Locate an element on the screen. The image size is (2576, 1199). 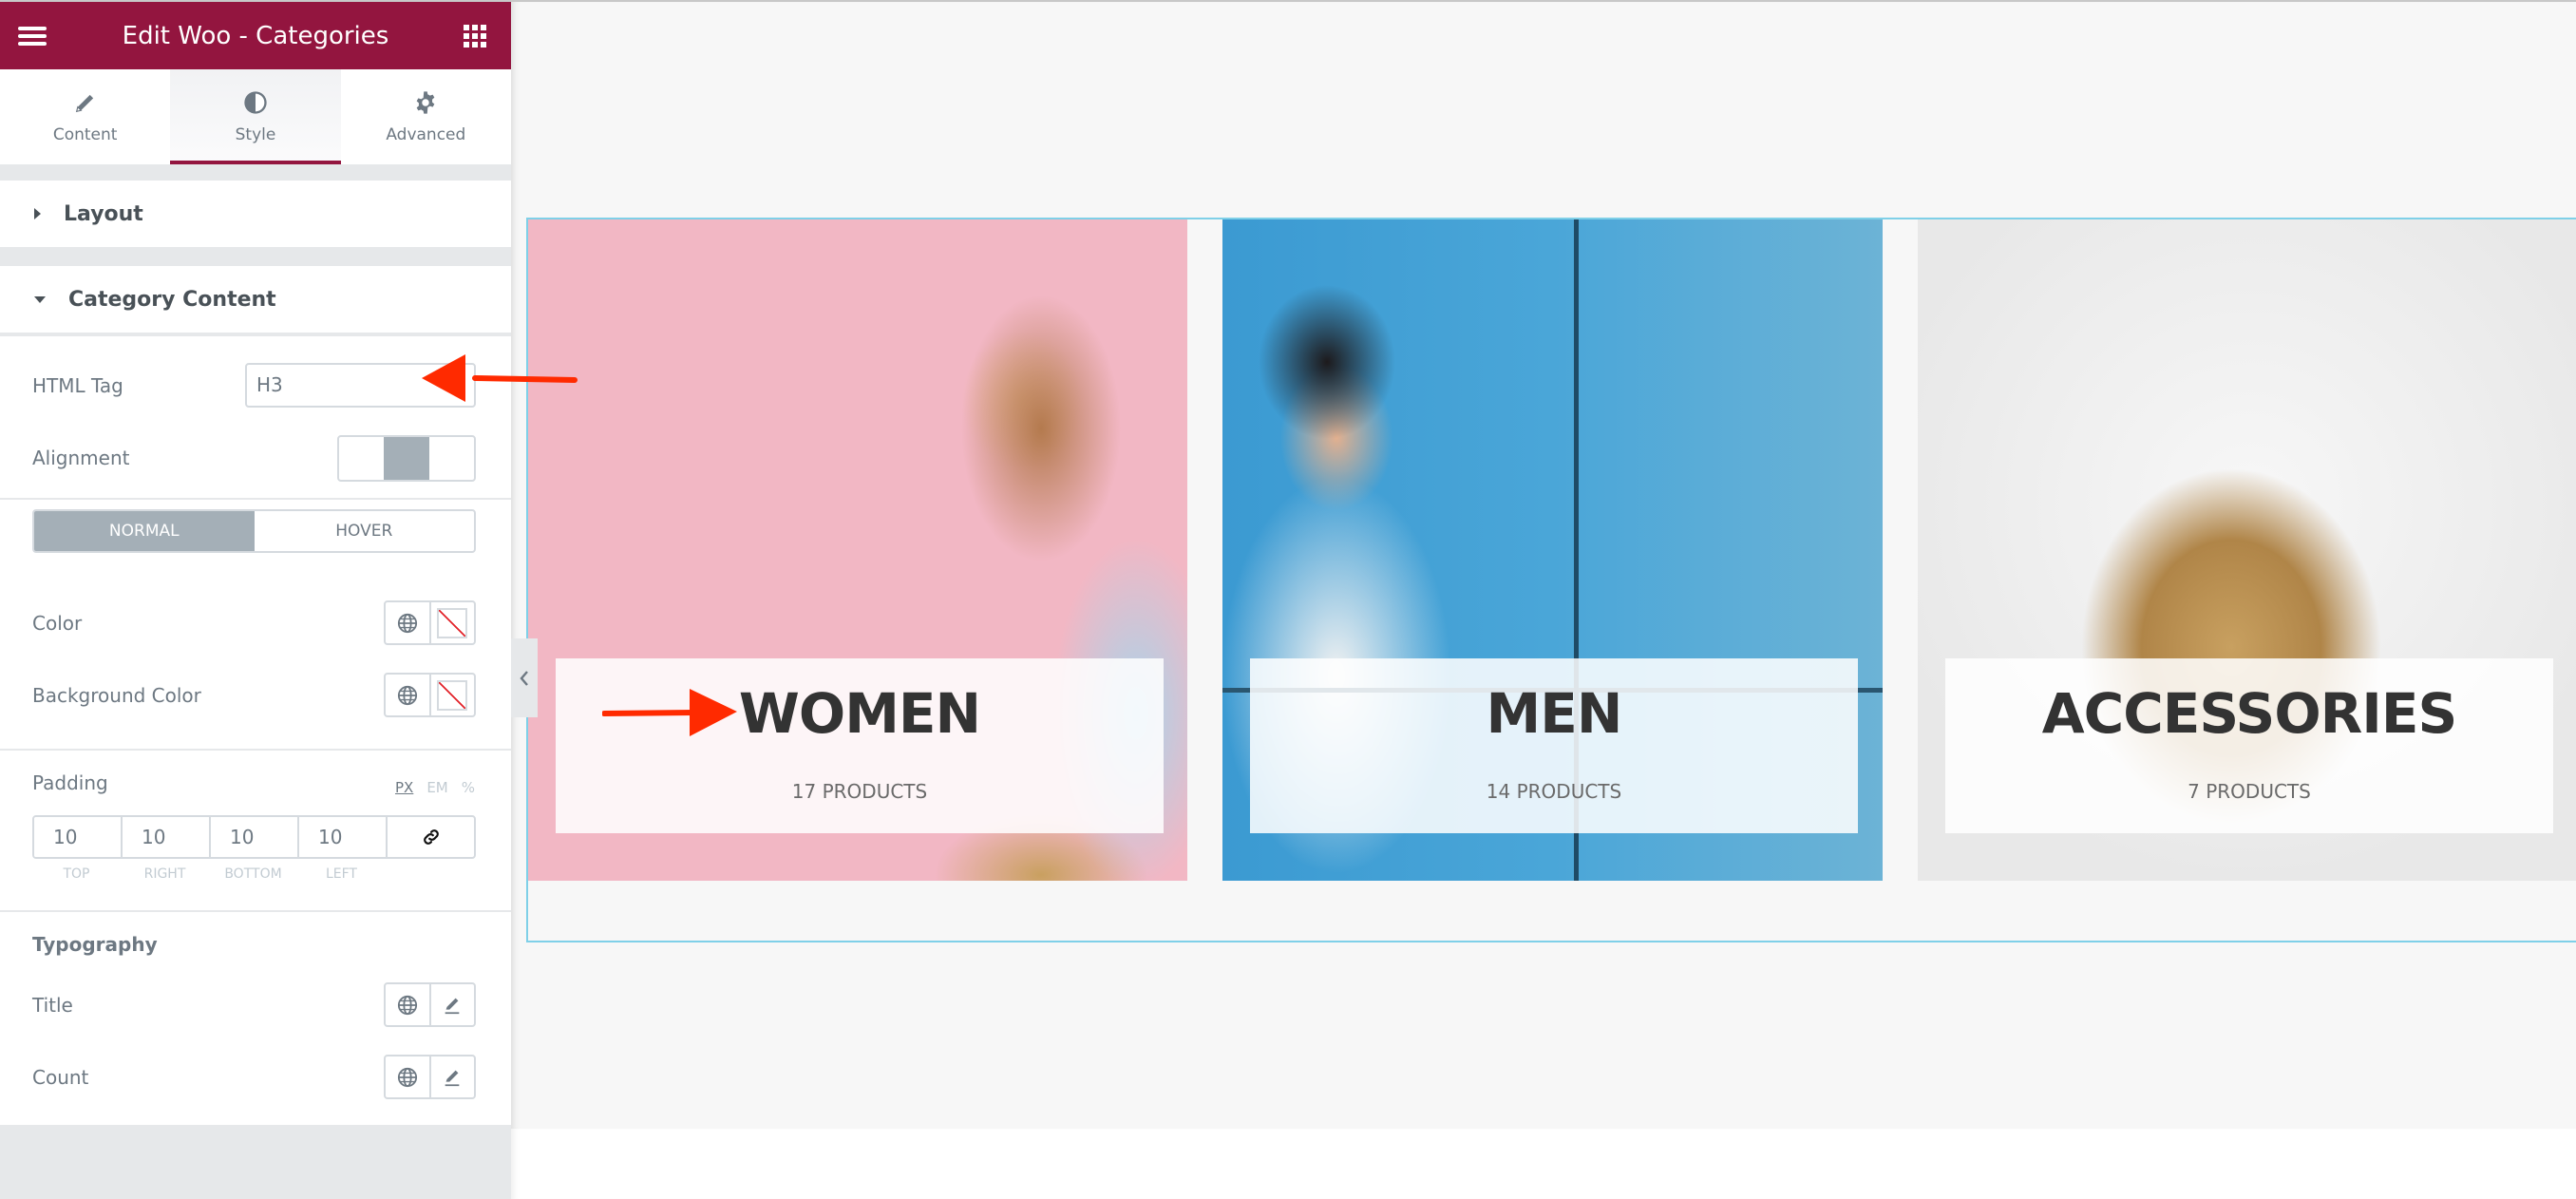
background-color-control is located at coordinates (430, 695).